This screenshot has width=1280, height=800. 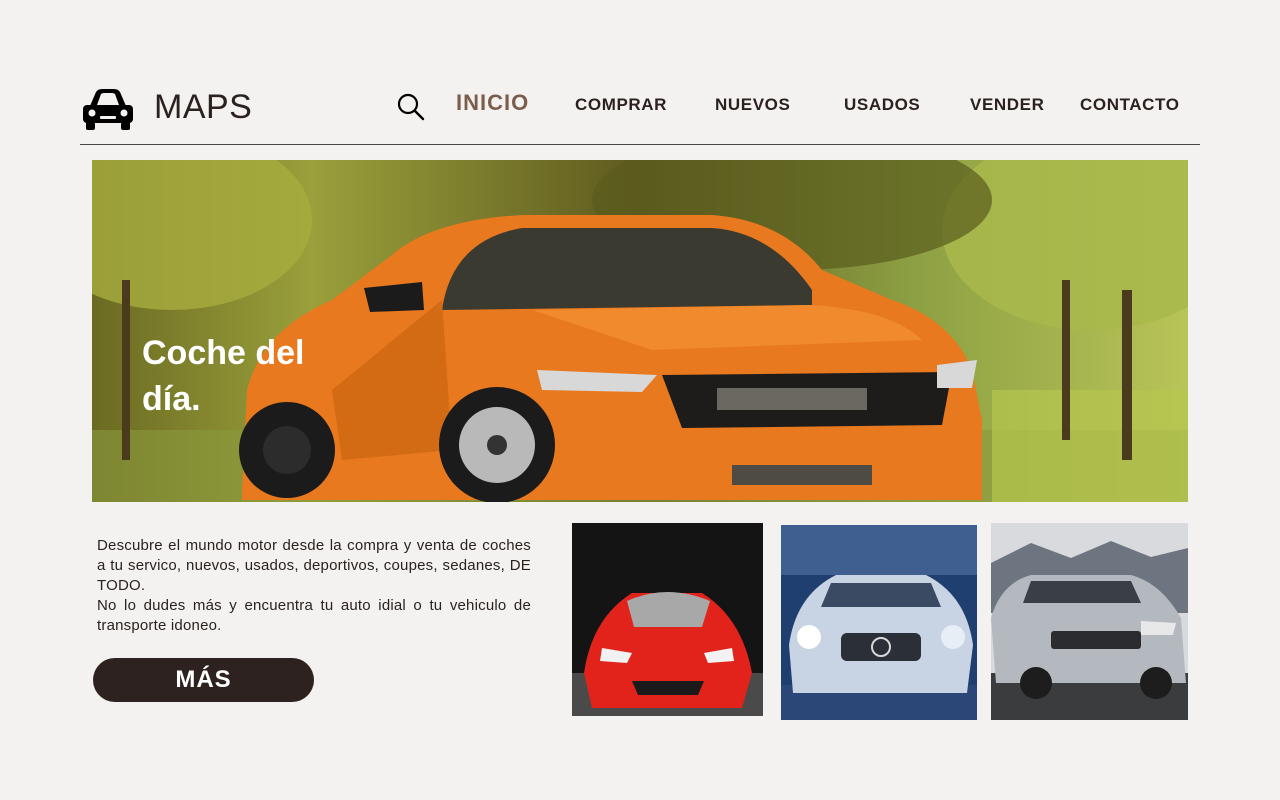 What do you see at coordinates (171, 399) in the screenshot?
I see `hero-title-line-2: día.` at bounding box center [171, 399].